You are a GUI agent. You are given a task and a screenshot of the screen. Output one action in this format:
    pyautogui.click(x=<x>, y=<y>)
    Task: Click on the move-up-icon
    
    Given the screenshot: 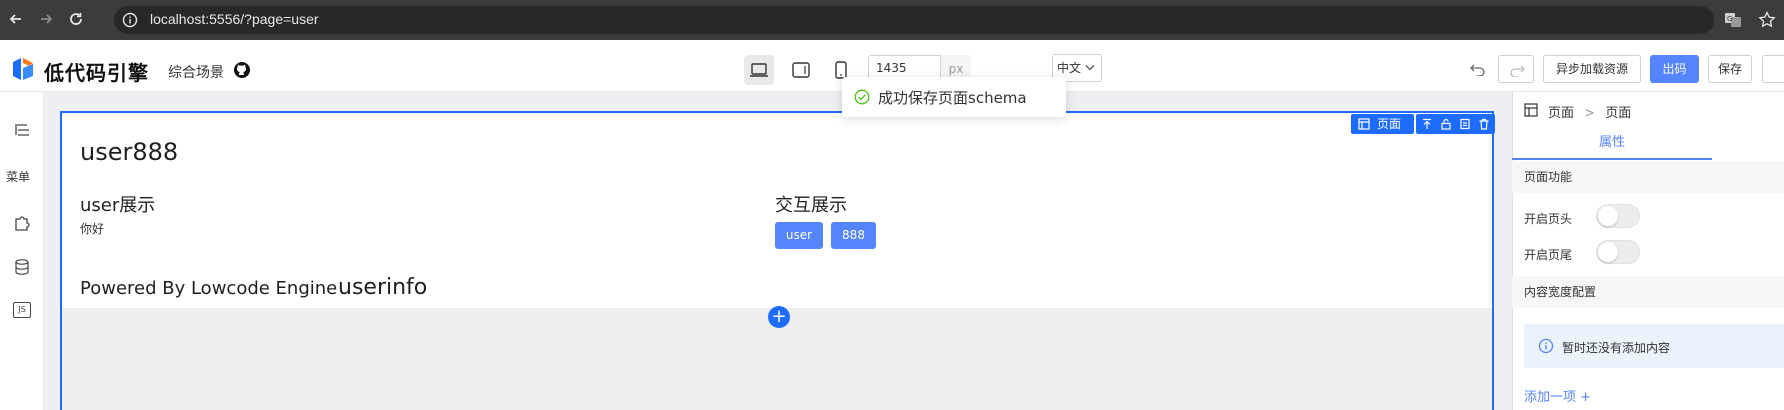 What is the action you would take?
    pyautogui.click(x=1427, y=124)
    